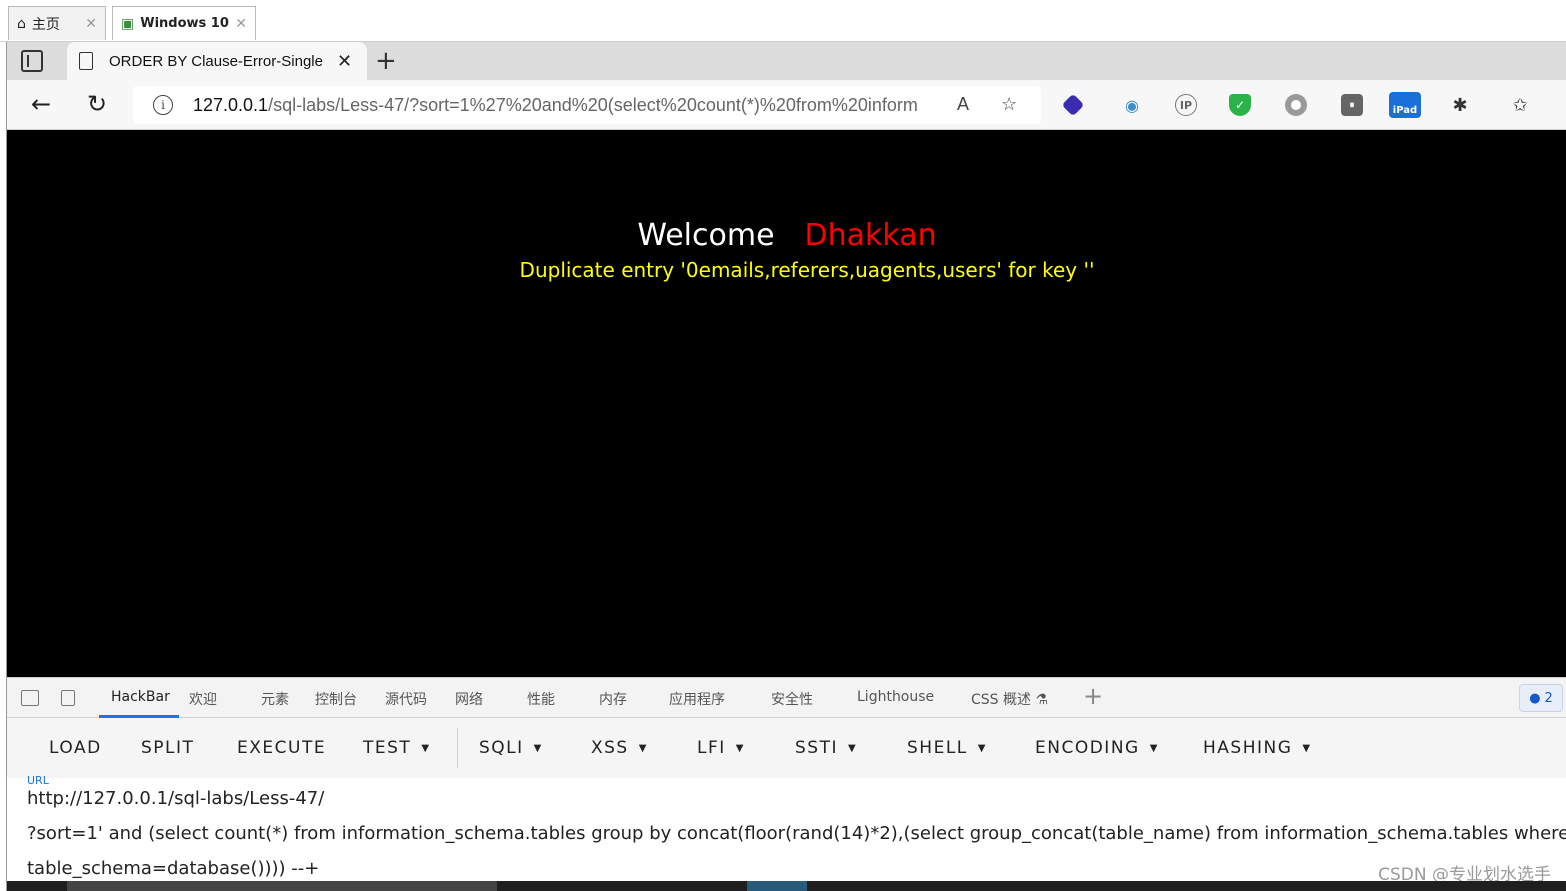 The height and width of the screenshot is (891, 1566). What do you see at coordinates (1520, 105) in the screenshot?
I see `favorites-icon: ✩` at bounding box center [1520, 105].